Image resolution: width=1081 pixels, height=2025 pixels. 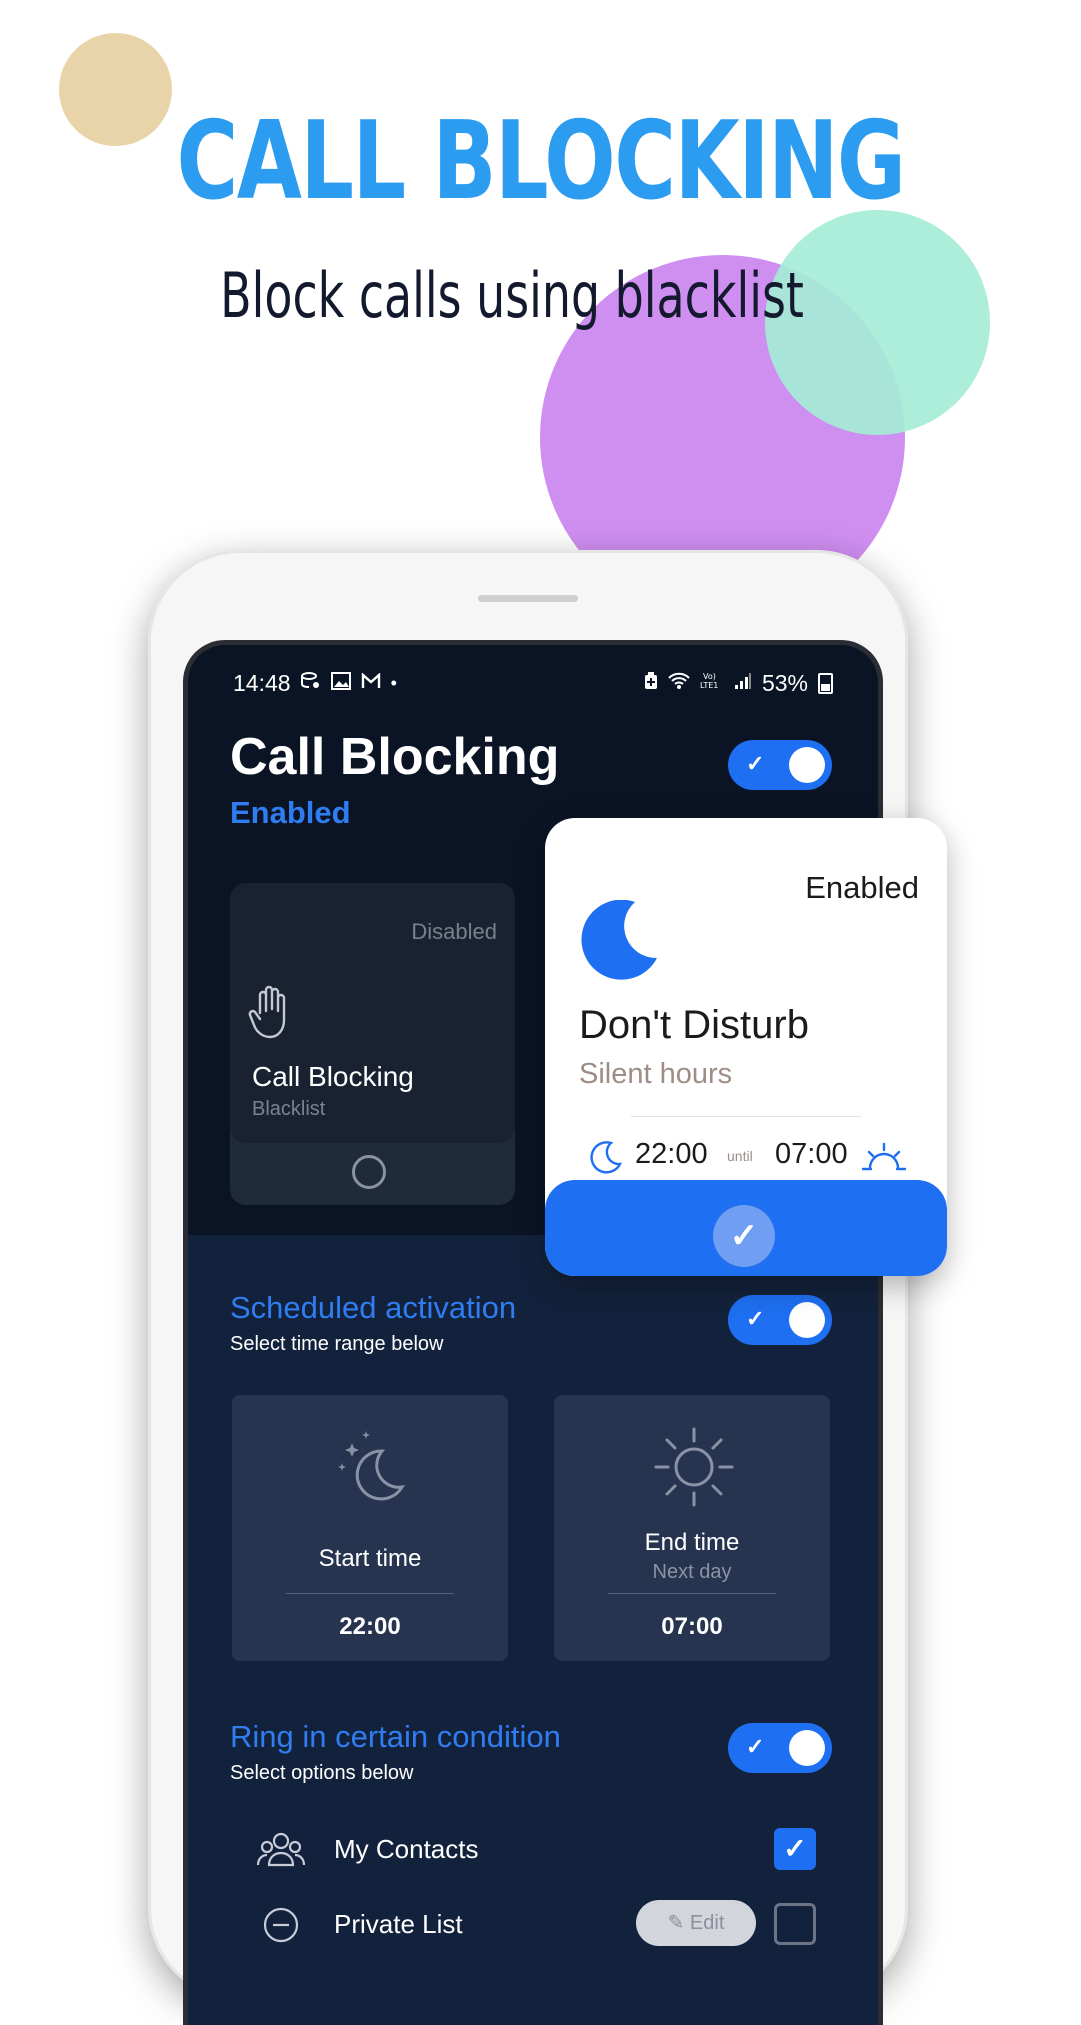 What do you see at coordinates (862, 887) in the screenshot?
I see `dnd-status: Enabled` at bounding box center [862, 887].